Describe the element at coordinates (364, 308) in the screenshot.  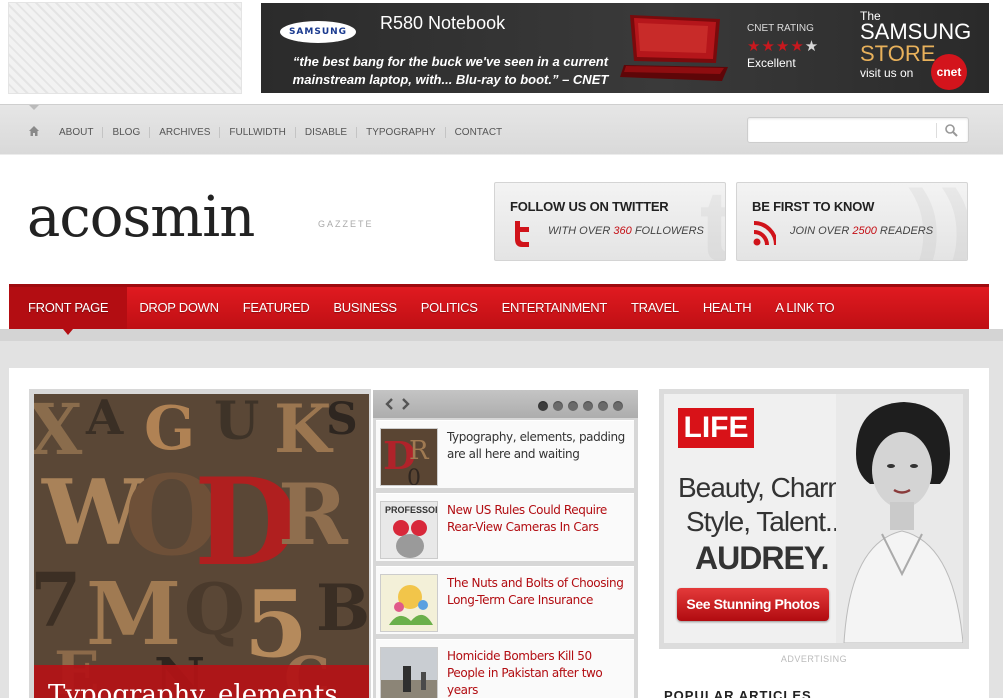
I see `nav-business: BUSINESS` at that location.